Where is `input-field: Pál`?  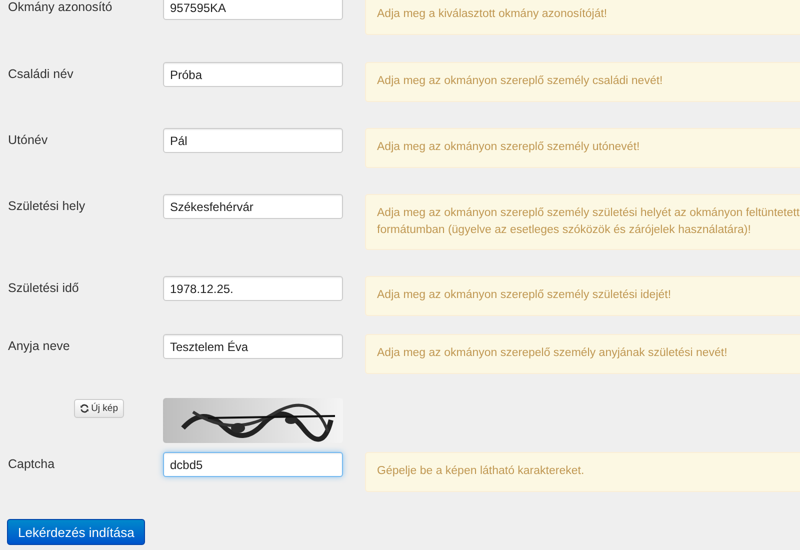
input-field: Pál is located at coordinates (253, 140).